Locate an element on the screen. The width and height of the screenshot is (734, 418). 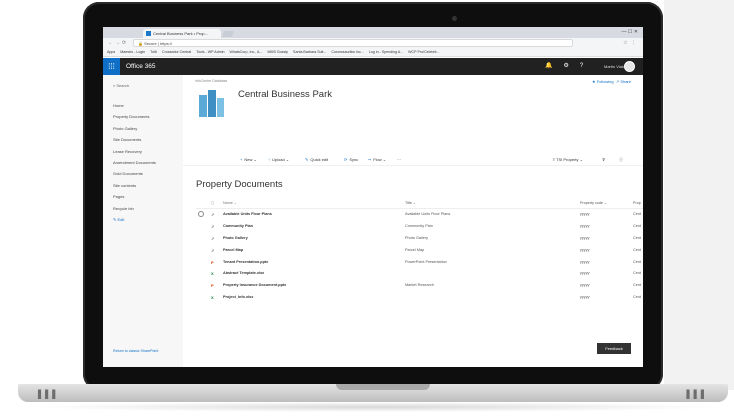
nav-item: Gold Documents is located at coordinates (134, 173).